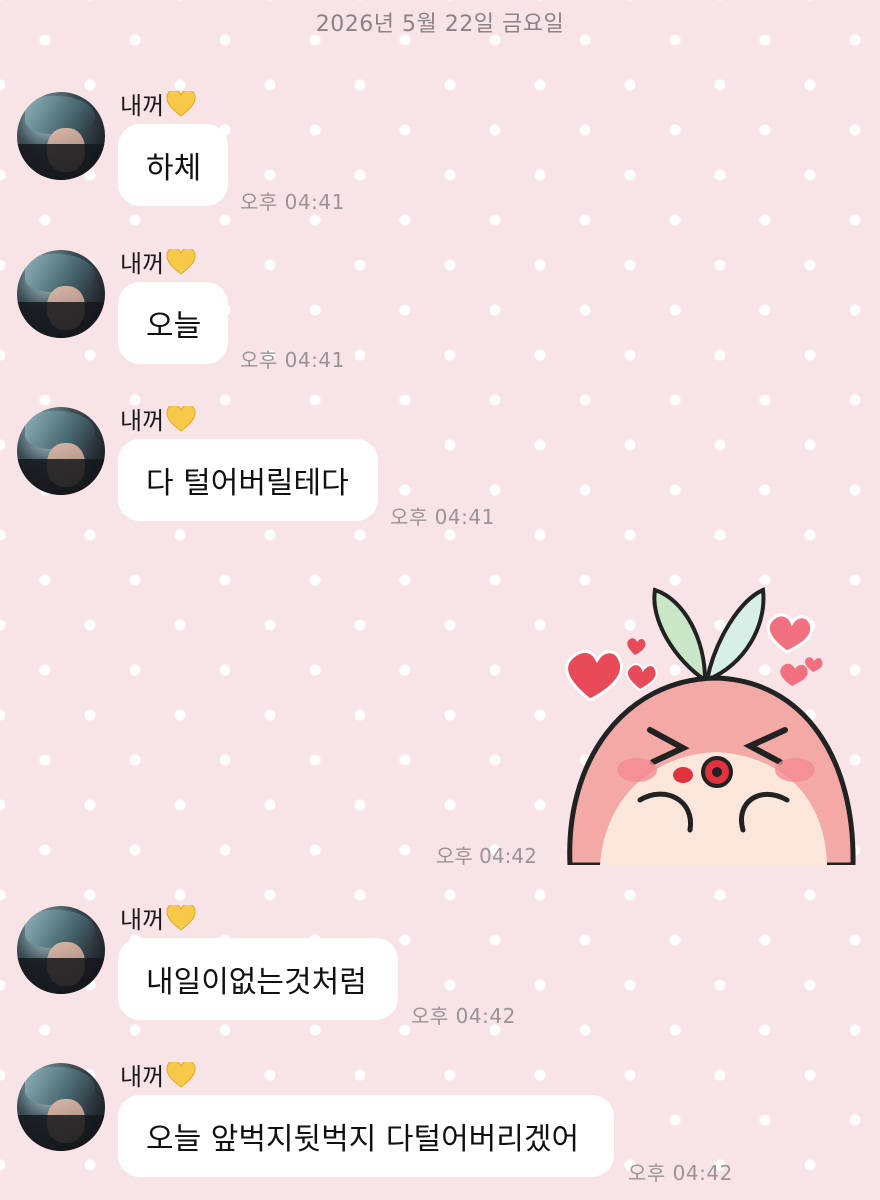  I want to click on sticker-time: 오후 04:42, so click(486, 856).